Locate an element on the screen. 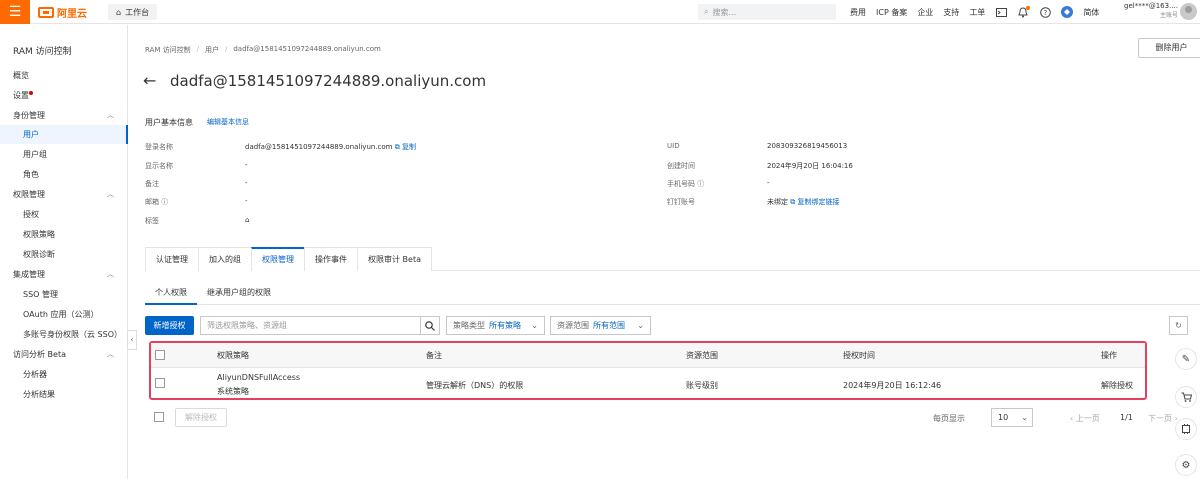 The image size is (1200, 479). sidebar-item-grants: 授权 is located at coordinates (64, 214).